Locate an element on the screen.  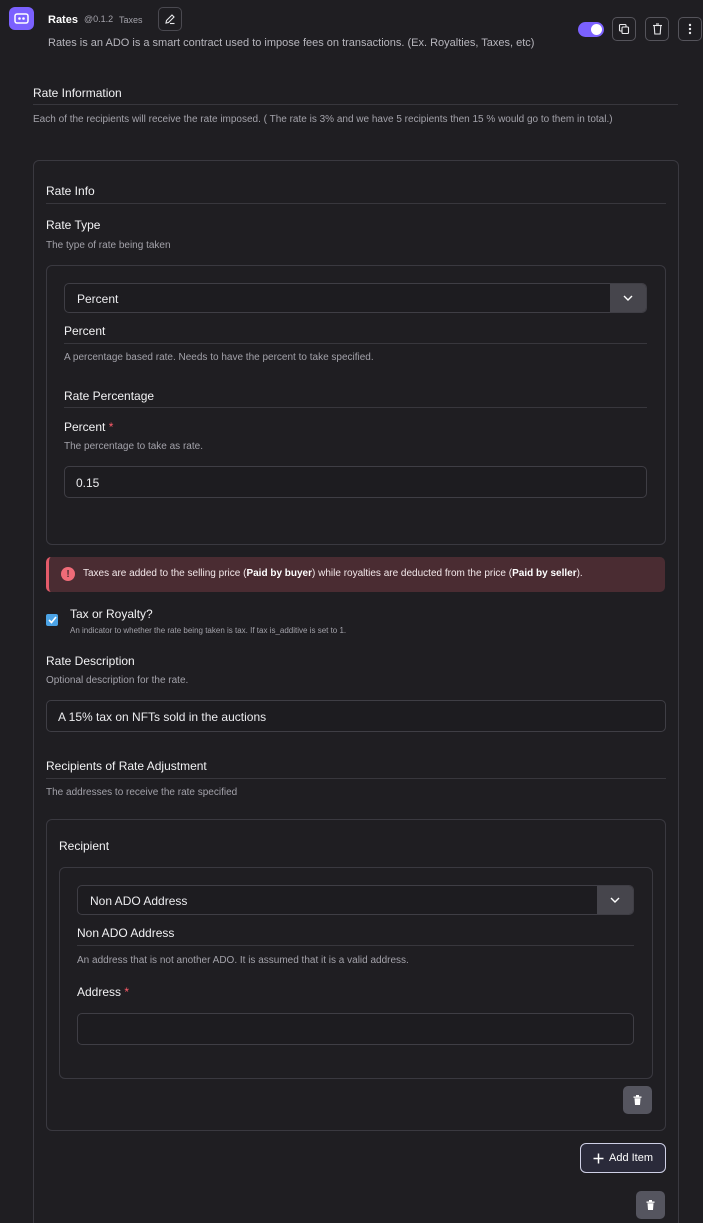
rate-info-heading: Rate Info is located at coordinates (70, 191).